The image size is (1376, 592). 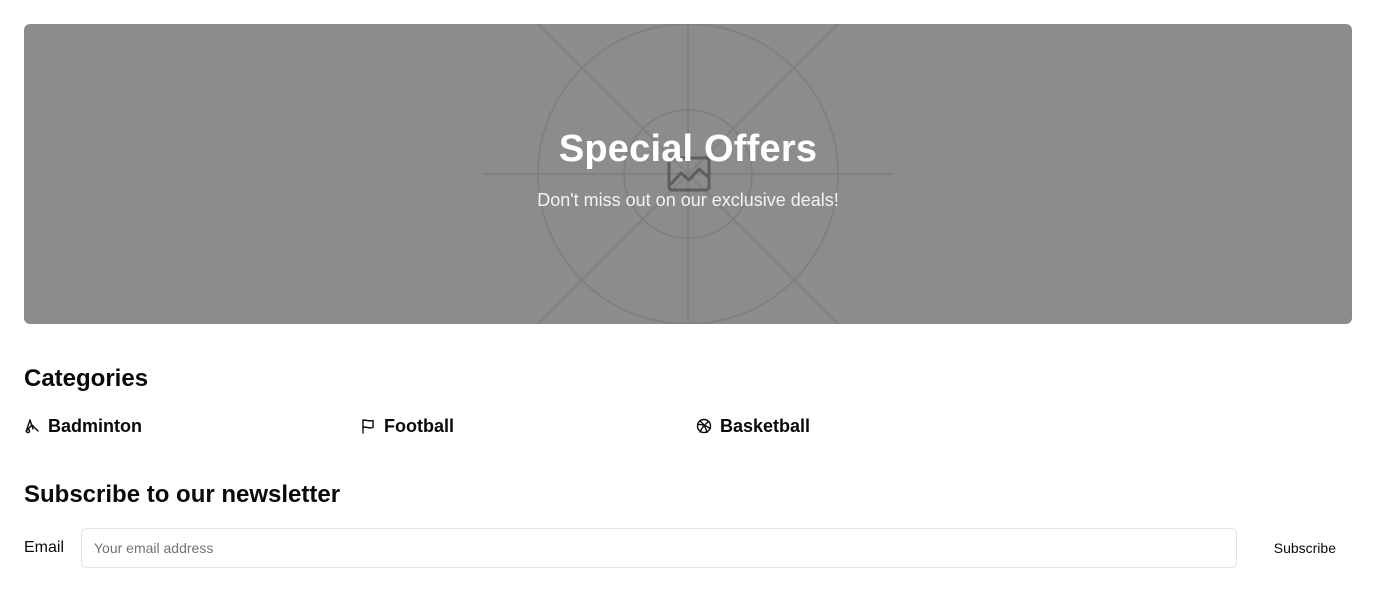 I want to click on hero-title: Special Offers, so click(x=688, y=149).